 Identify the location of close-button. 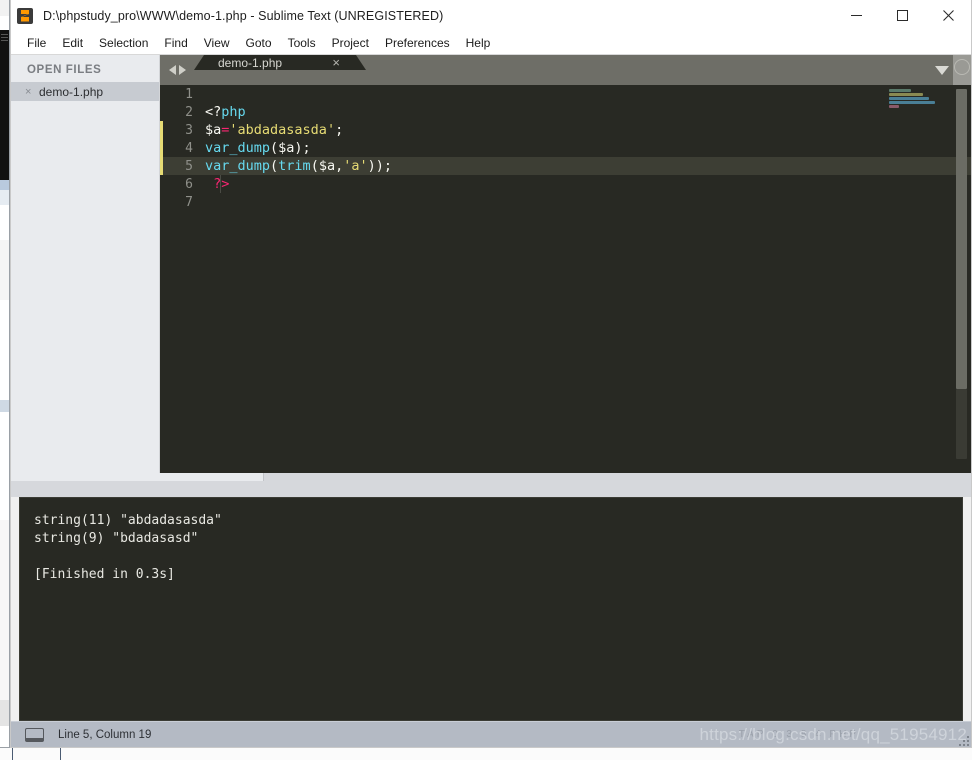
(948, 15).